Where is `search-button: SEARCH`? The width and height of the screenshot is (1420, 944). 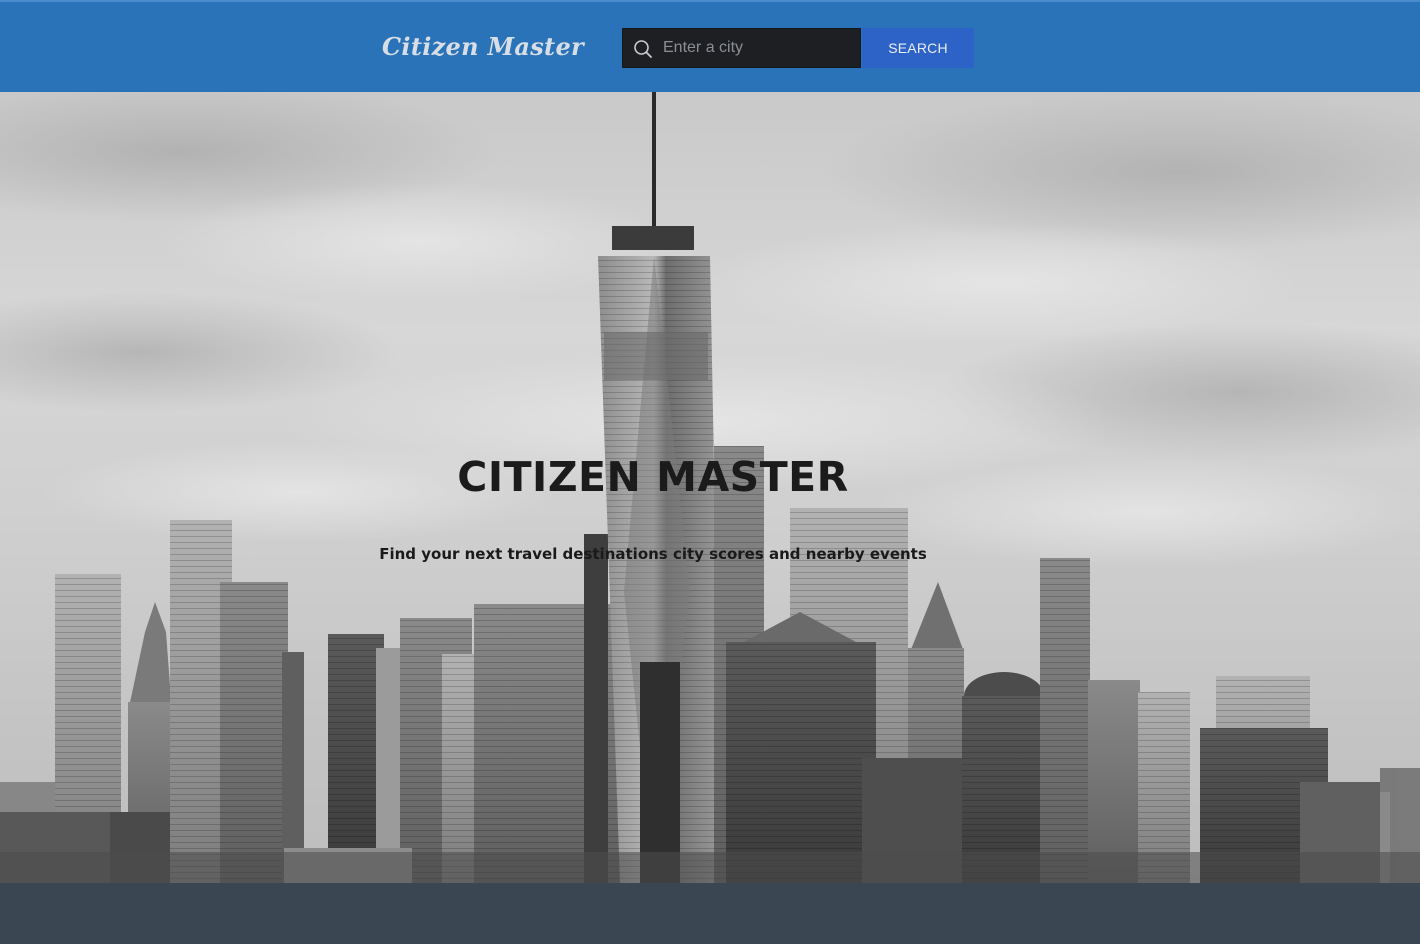 search-button: SEARCH is located at coordinates (918, 48).